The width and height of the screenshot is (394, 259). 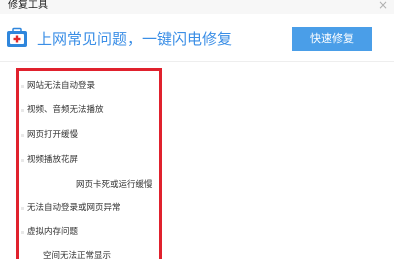 What do you see at coordinates (61, 86) in the screenshot?
I see `issue-item-login: 网站无法自动登录` at bounding box center [61, 86].